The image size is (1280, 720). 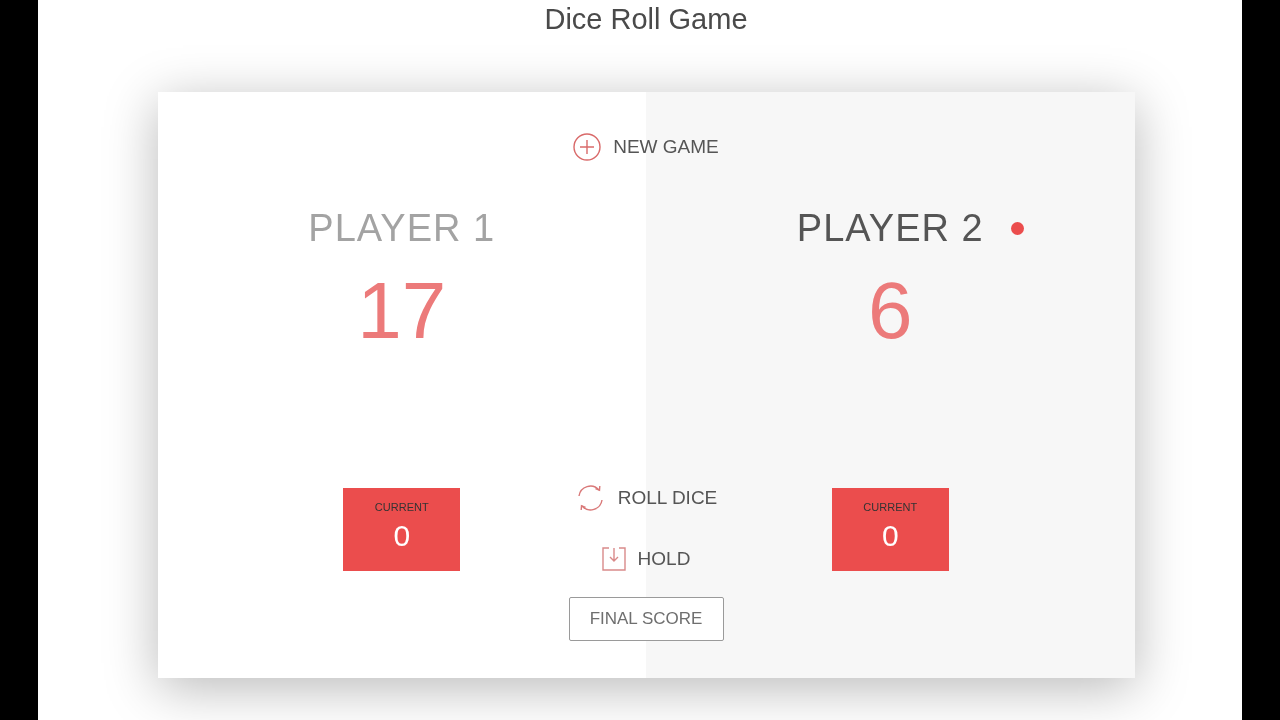 What do you see at coordinates (402, 228) in the screenshot?
I see `player-name: PLAYER 1` at bounding box center [402, 228].